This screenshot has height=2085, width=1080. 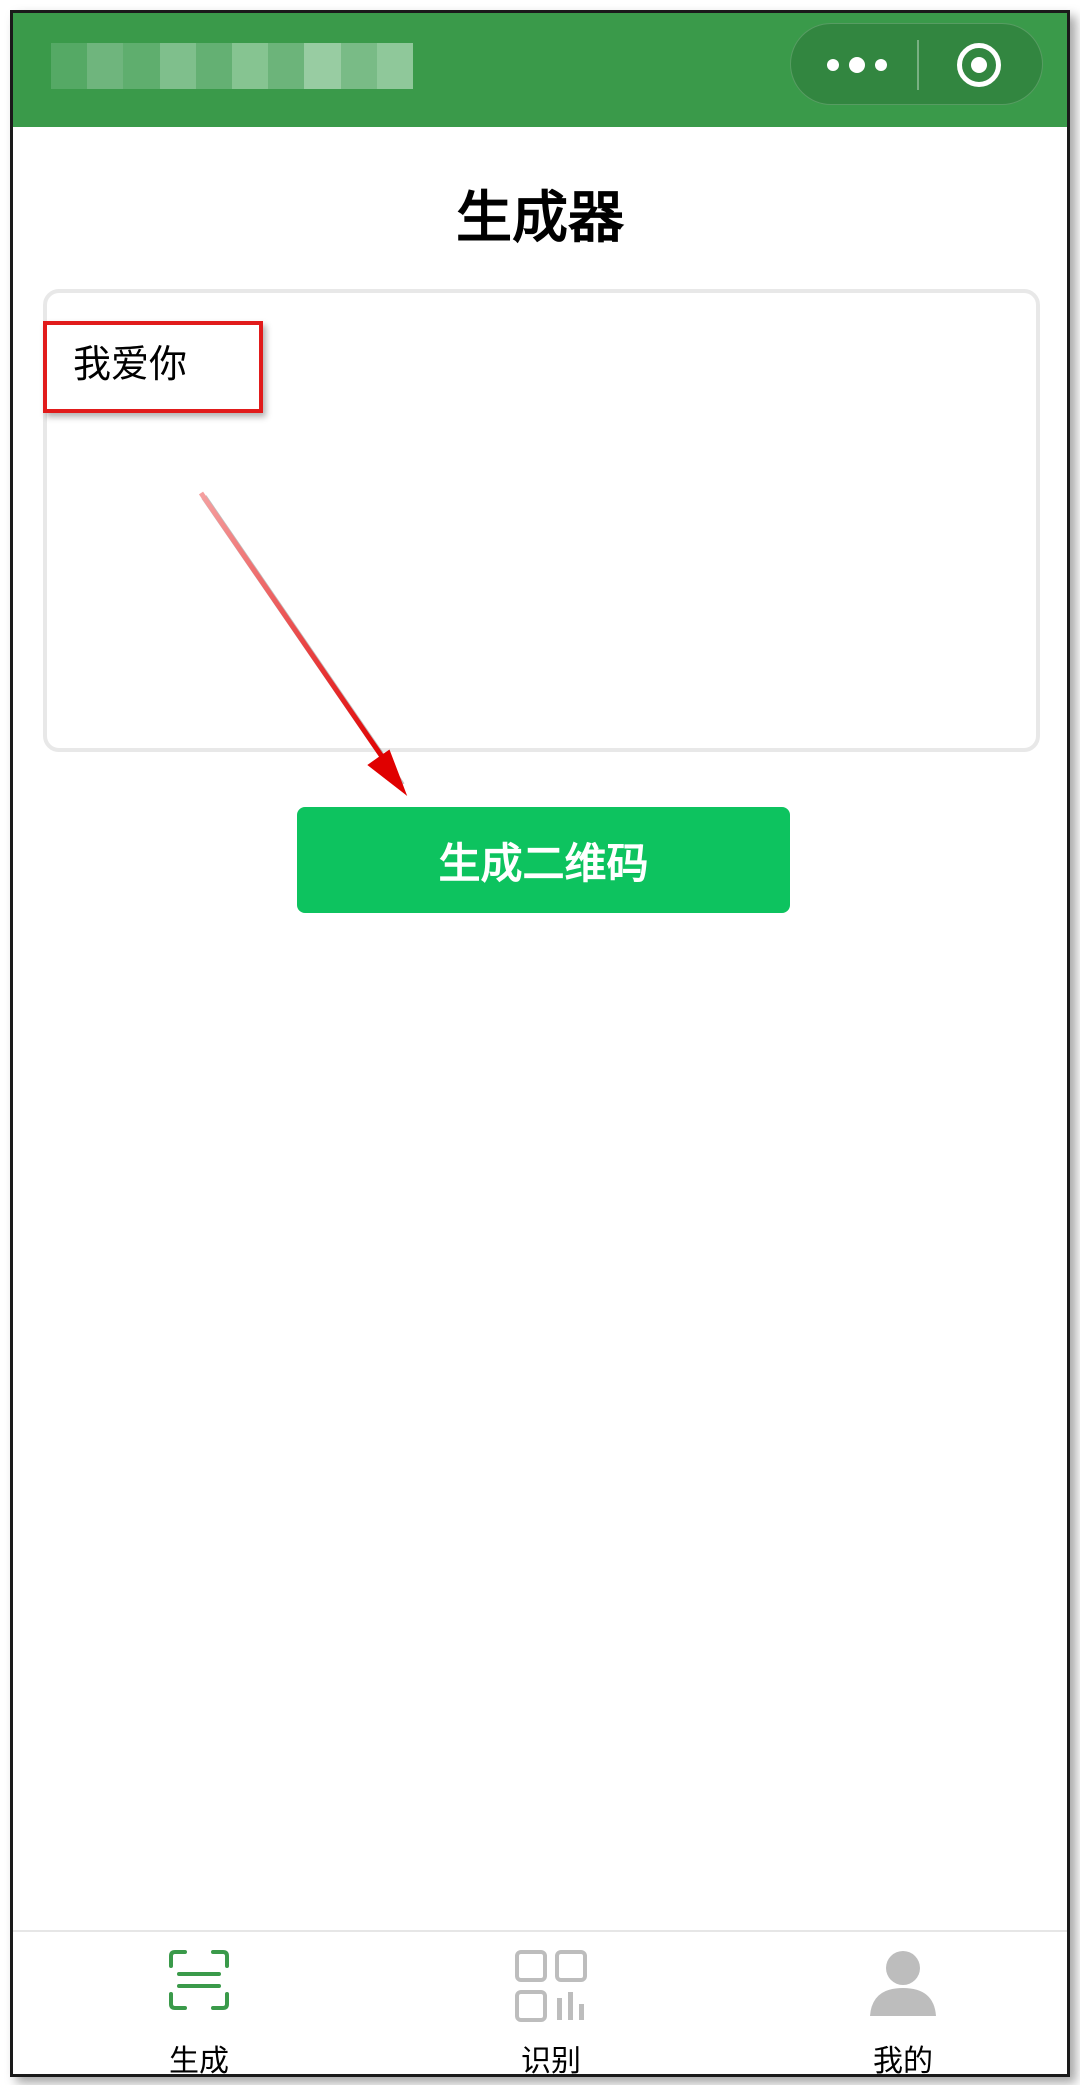 What do you see at coordinates (903, 2060) in the screenshot?
I see `tab-label: 我的` at bounding box center [903, 2060].